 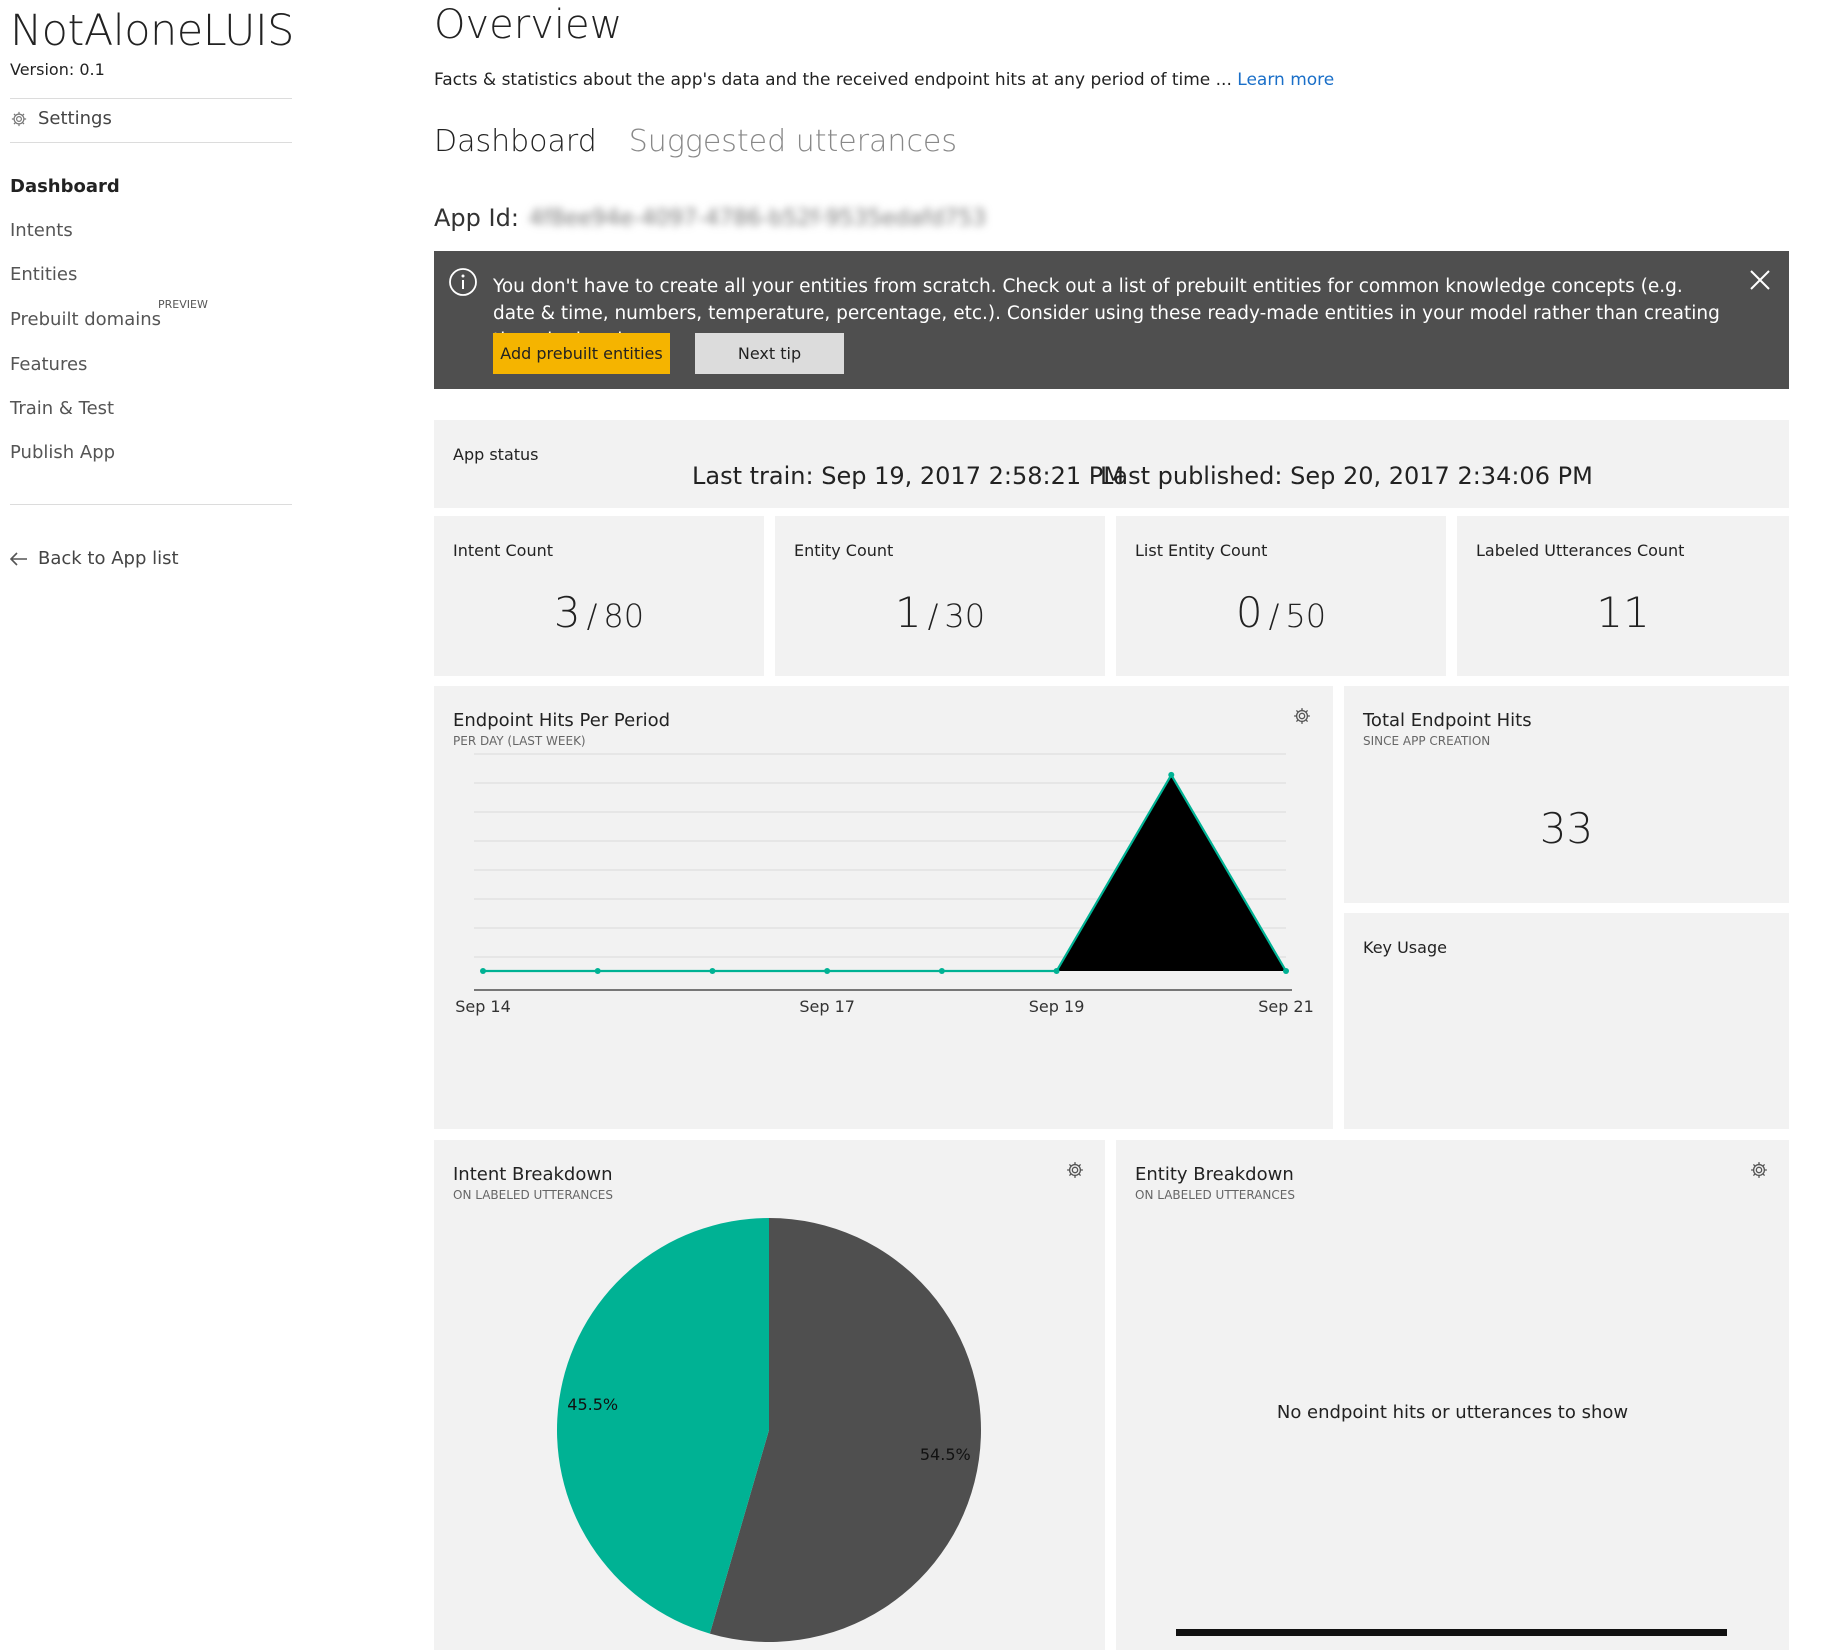 What do you see at coordinates (65, 186) in the screenshot?
I see `sidebar-item-dashboard: Dashboard` at bounding box center [65, 186].